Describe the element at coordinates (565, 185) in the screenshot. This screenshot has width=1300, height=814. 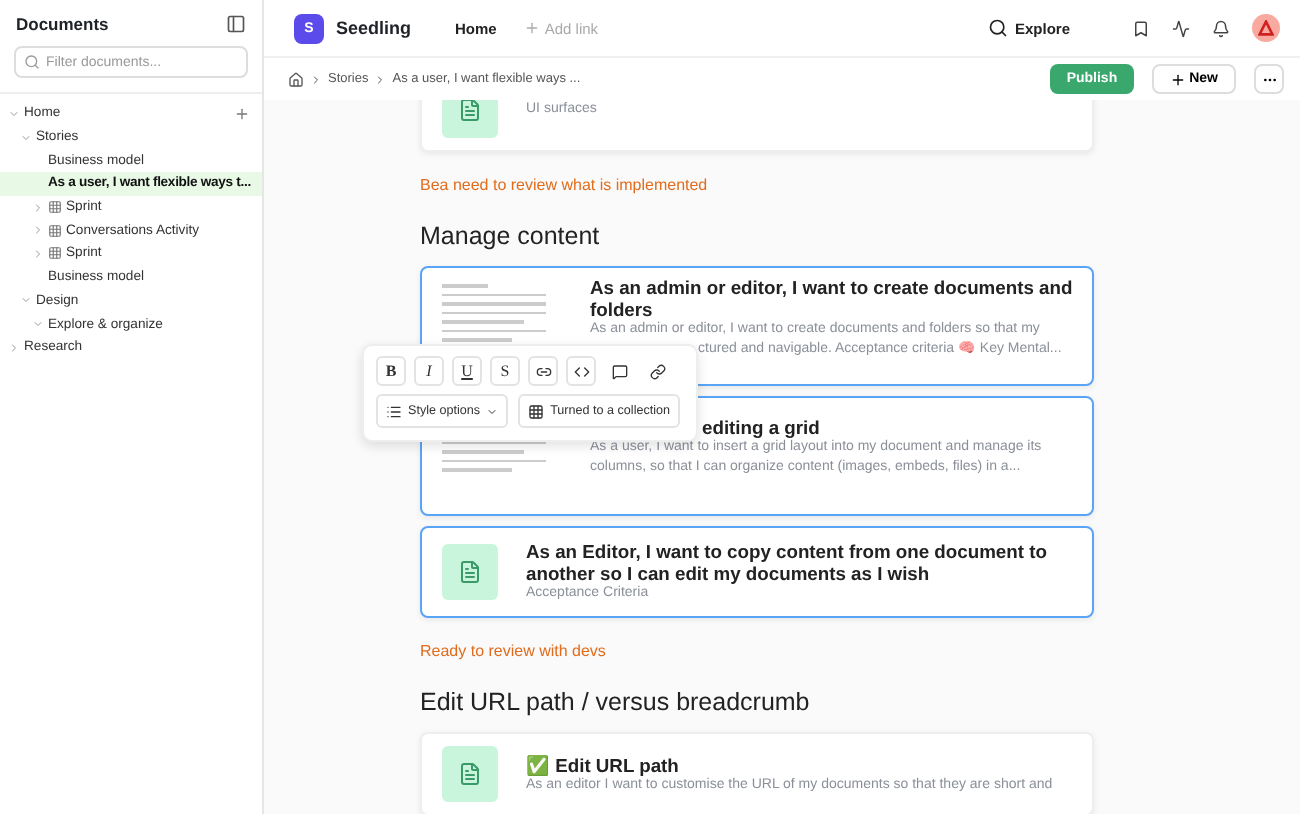
I see `status-note: Bea need to review what is implemented` at that location.